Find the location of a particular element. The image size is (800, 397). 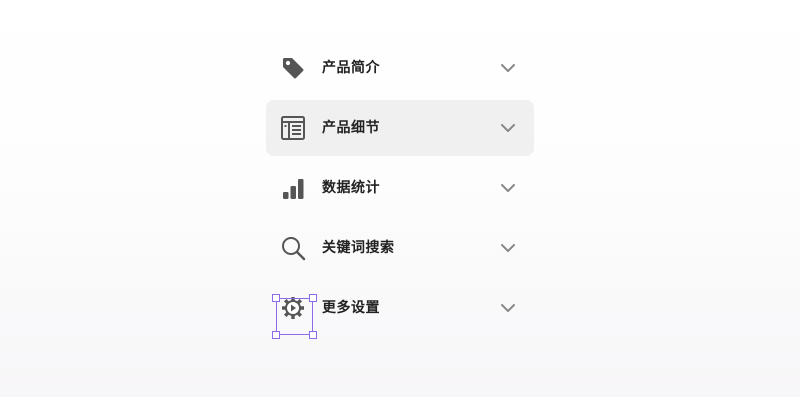

menu-item-label: 产品细节 is located at coordinates (351, 128).